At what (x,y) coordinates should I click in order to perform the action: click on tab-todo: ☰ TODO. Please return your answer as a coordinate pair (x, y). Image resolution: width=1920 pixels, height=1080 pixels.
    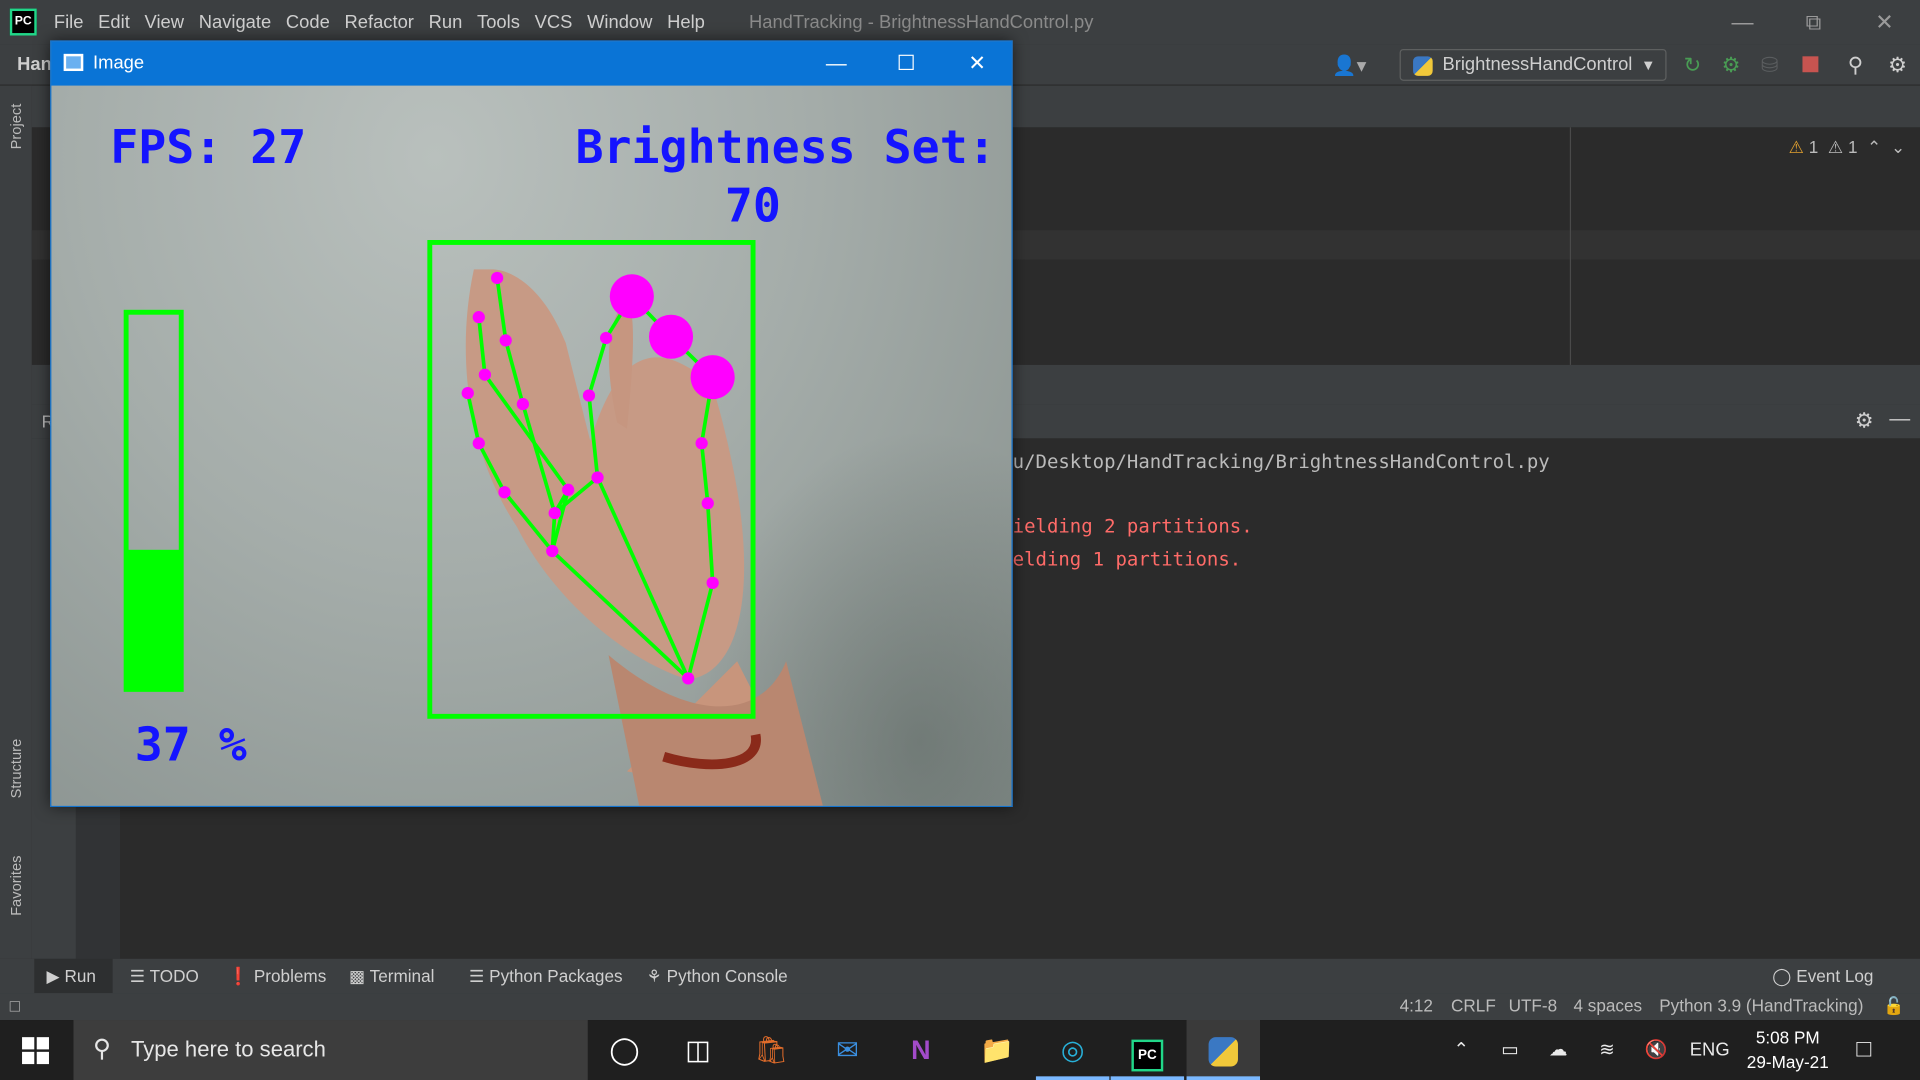
    Looking at the image, I should click on (164, 976).